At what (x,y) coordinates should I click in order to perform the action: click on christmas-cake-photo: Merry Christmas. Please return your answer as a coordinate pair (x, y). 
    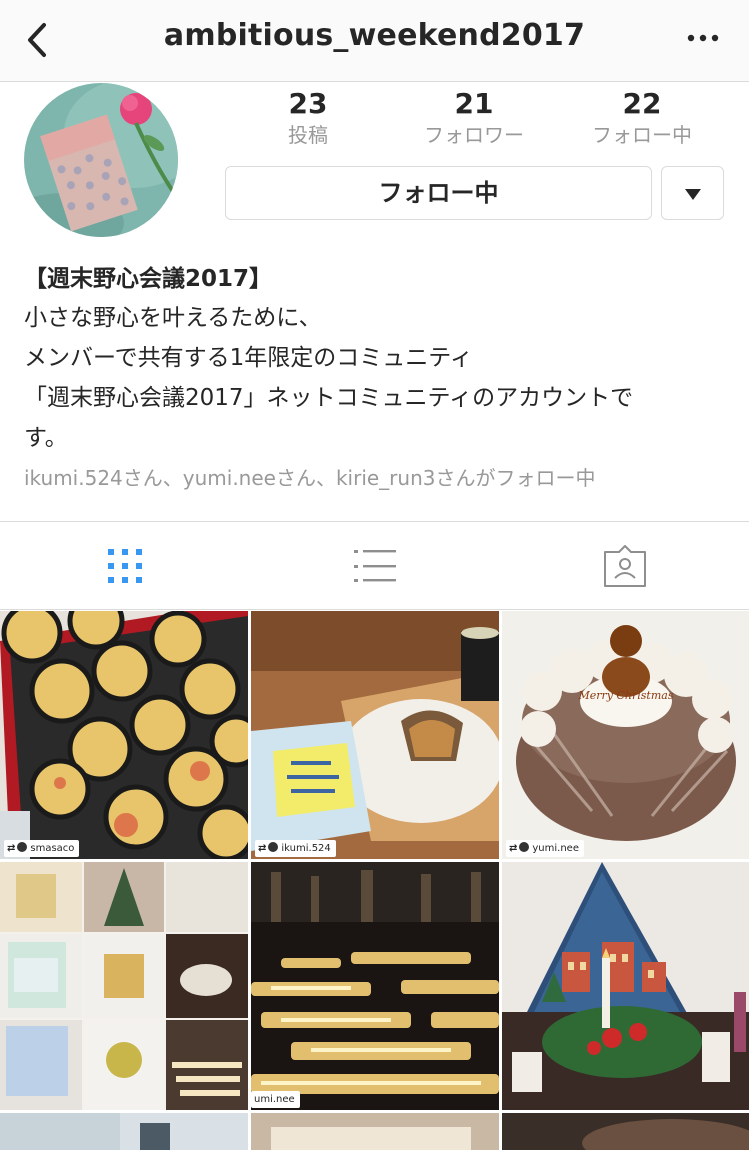
    Looking at the image, I should click on (625, 735).